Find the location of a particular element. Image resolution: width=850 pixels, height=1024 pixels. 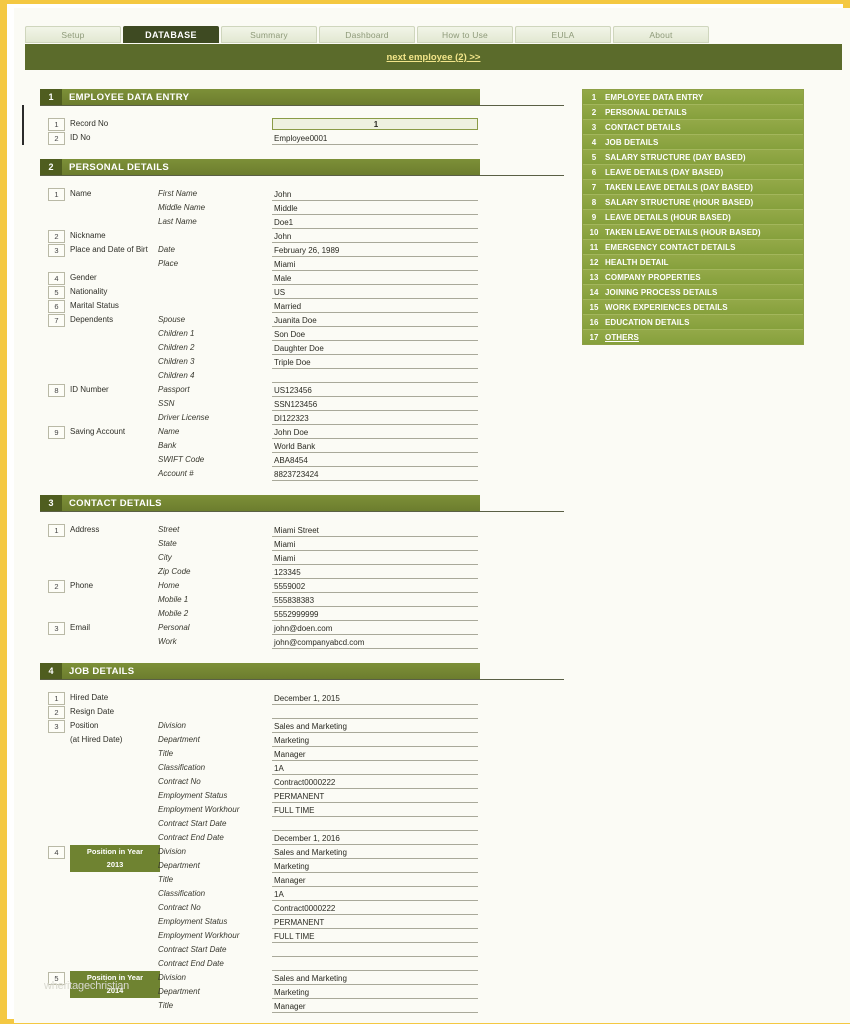

field-value-input: Triple Doe is located at coordinates (375, 362).